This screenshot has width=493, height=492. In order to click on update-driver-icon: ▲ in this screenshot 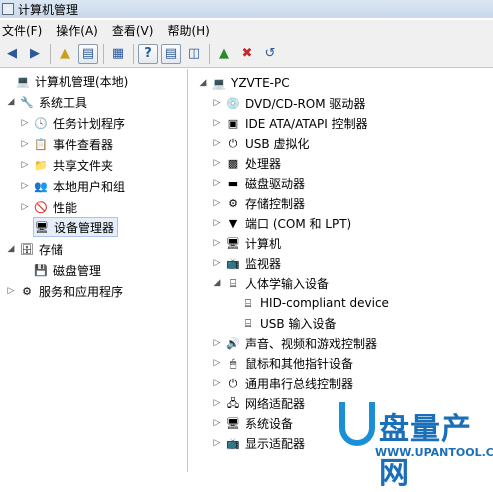, I will do `click(224, 54)`.